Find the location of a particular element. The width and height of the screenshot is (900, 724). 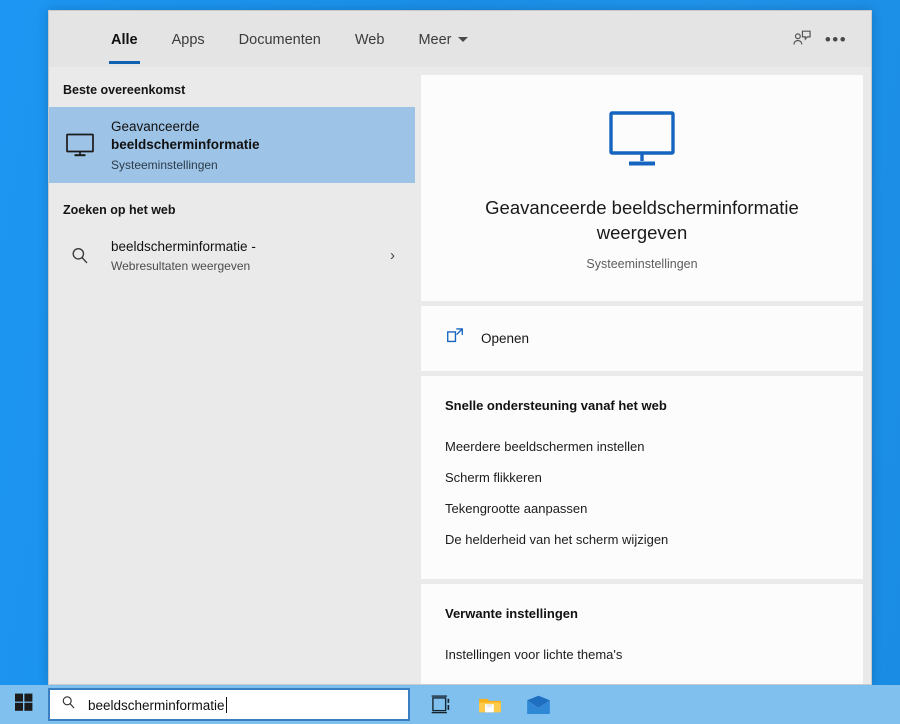

tab-apps-label: Apps is located at coordinates (188, 39).